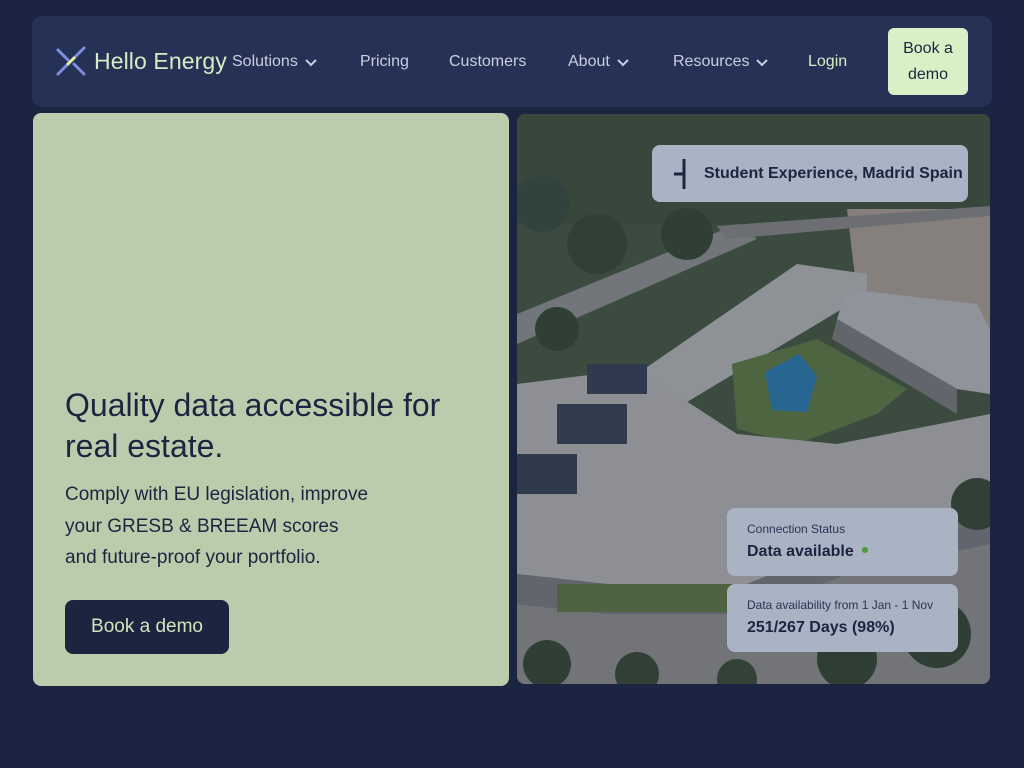 Image resolution: width=1024 pixels, height=768 pixels. What do you see at coordinates (680, 173) in the screenshot?
I see `location-marker-icon` at bounding box center [680, 173].